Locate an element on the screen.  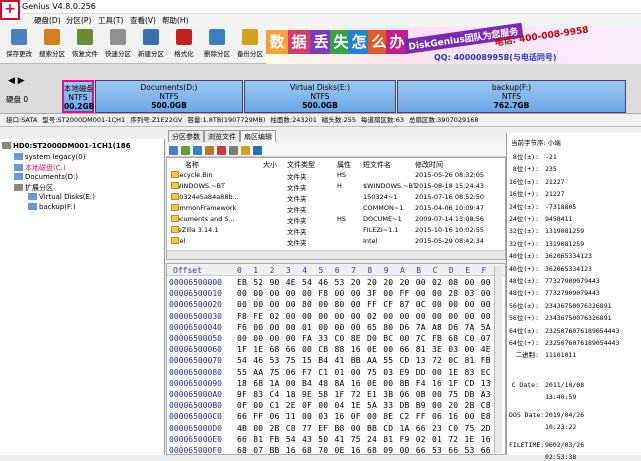
tab-sector-edit: 扇区编辑 is located at coordinates (258, 136).